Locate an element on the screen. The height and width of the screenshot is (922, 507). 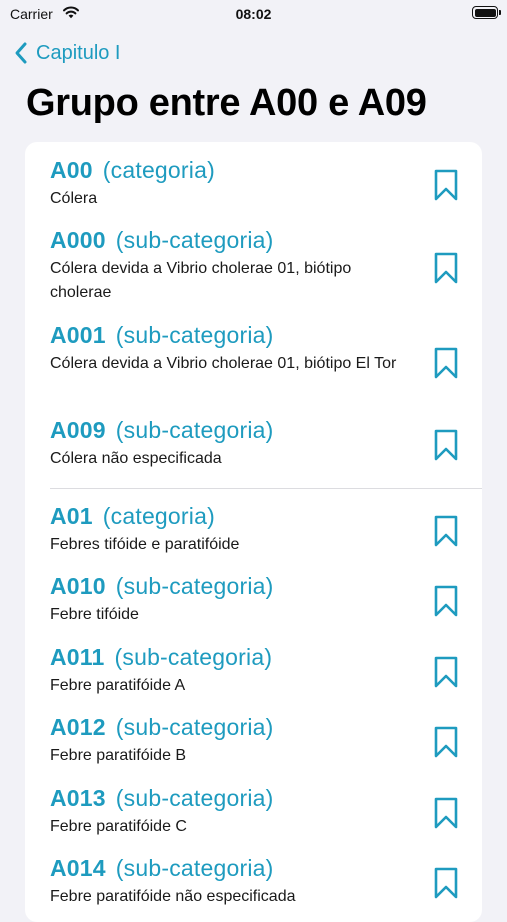
item-description: Febres tifóide e paratifóide is located at coordinates (145, 544).